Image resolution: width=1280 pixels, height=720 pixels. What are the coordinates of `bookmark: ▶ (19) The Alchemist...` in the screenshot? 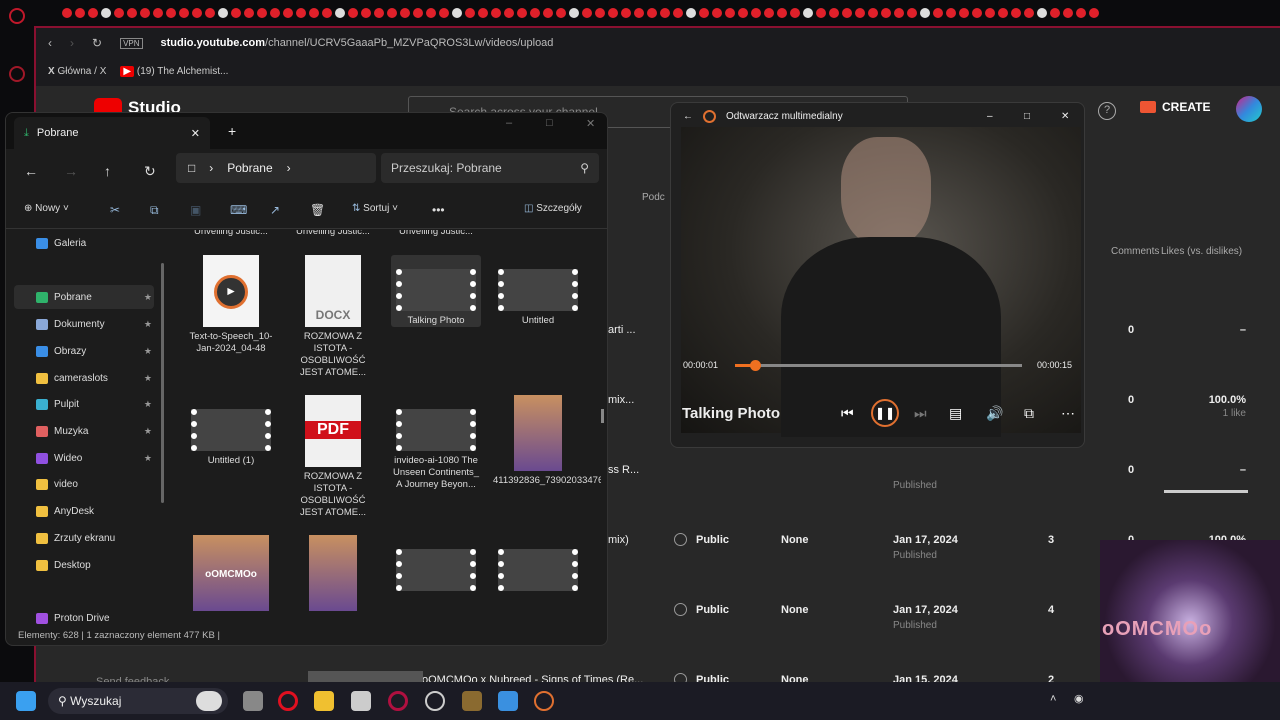 It's located at (174, 71).